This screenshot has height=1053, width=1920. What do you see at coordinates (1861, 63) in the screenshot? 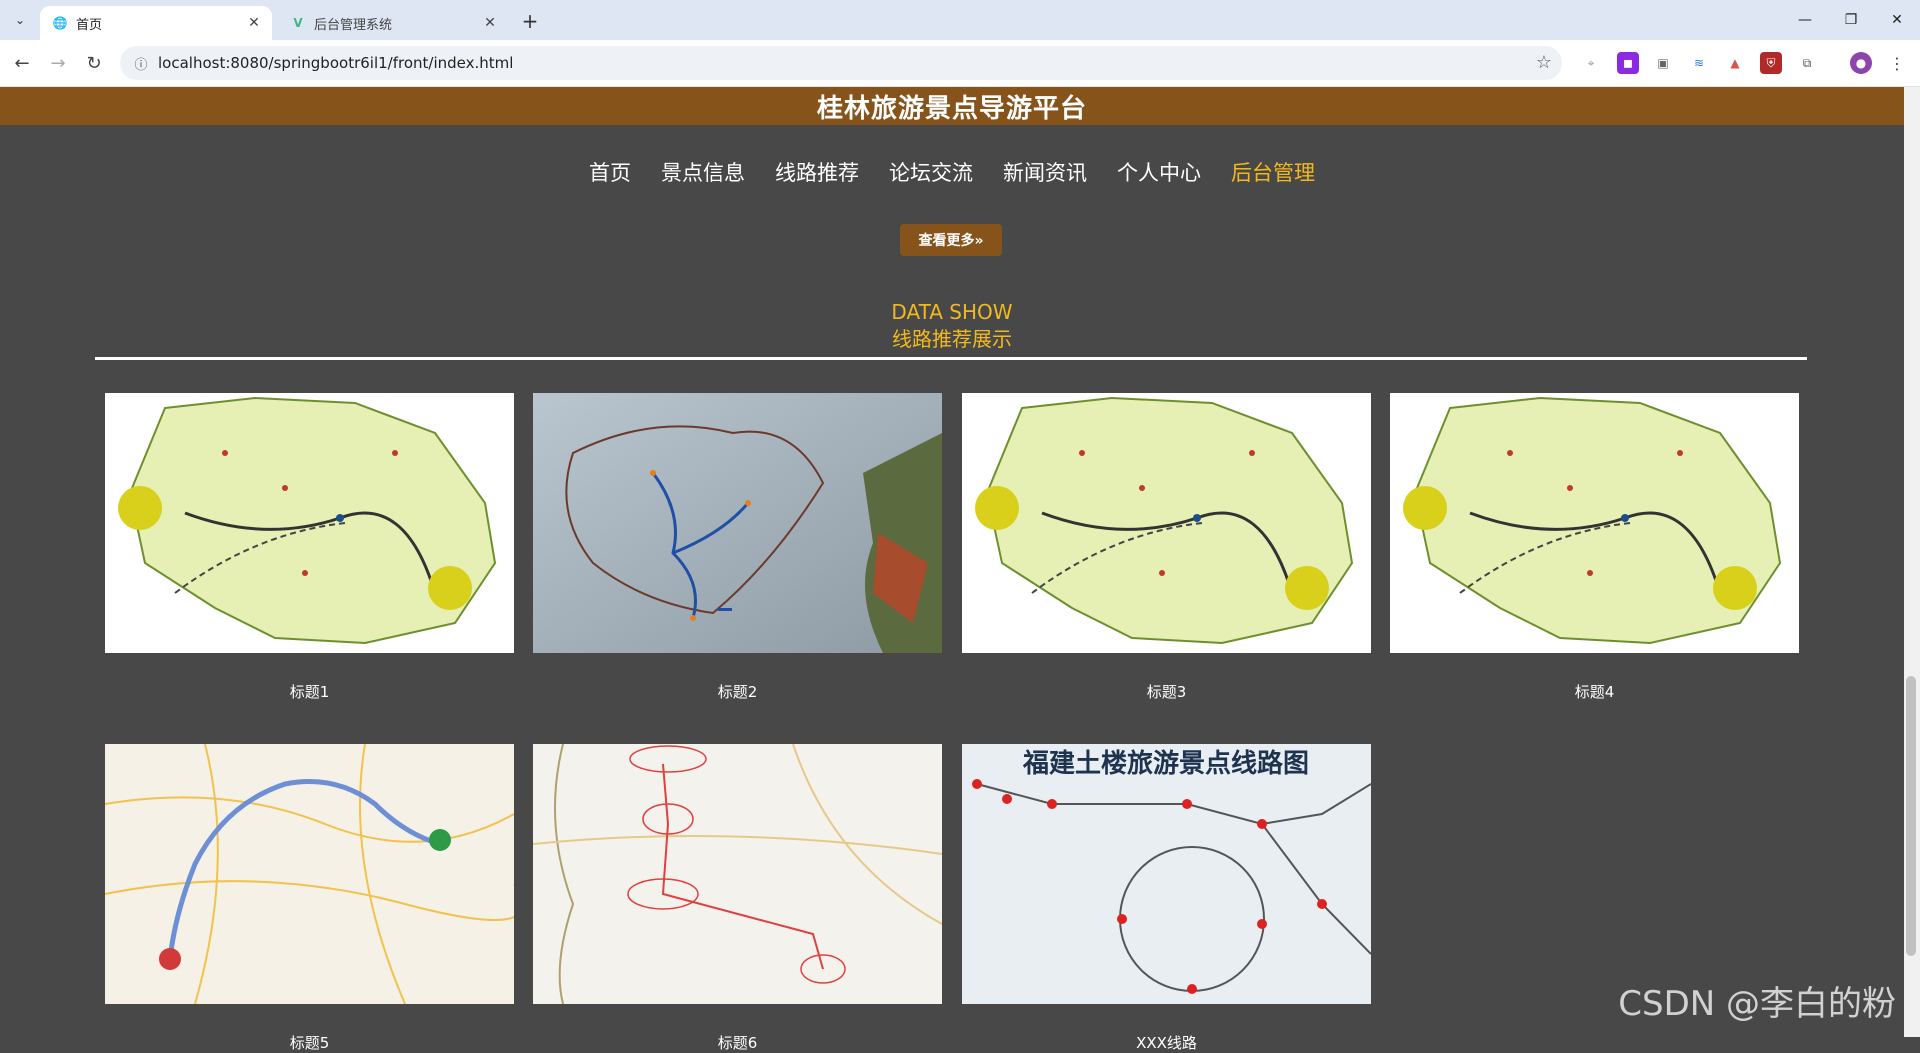
I see `profile-avatar-icon: ●` at bounding box center [1861, 63].